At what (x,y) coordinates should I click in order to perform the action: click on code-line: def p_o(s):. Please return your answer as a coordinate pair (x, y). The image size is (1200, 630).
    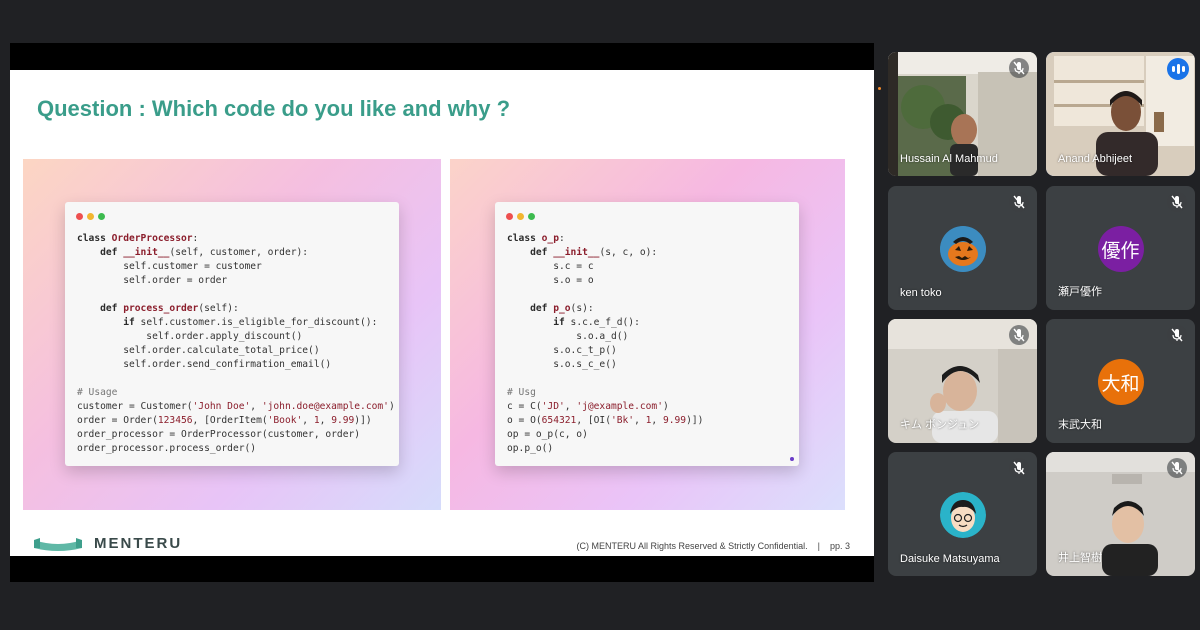
    Looking at the image, I should click on (605, 309).